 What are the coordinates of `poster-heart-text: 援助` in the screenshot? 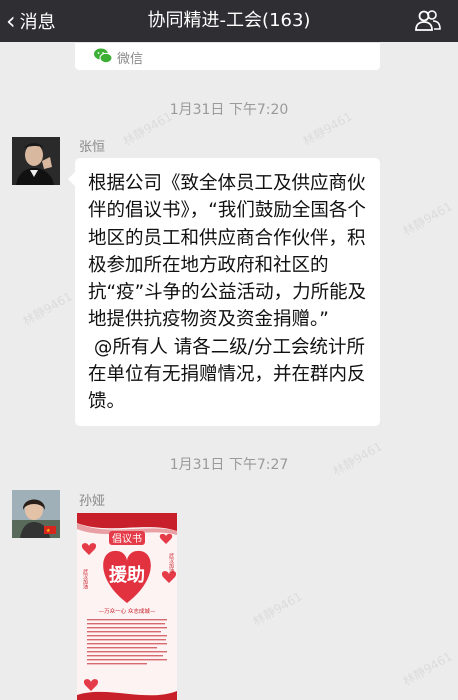 It's located at (127, 575).